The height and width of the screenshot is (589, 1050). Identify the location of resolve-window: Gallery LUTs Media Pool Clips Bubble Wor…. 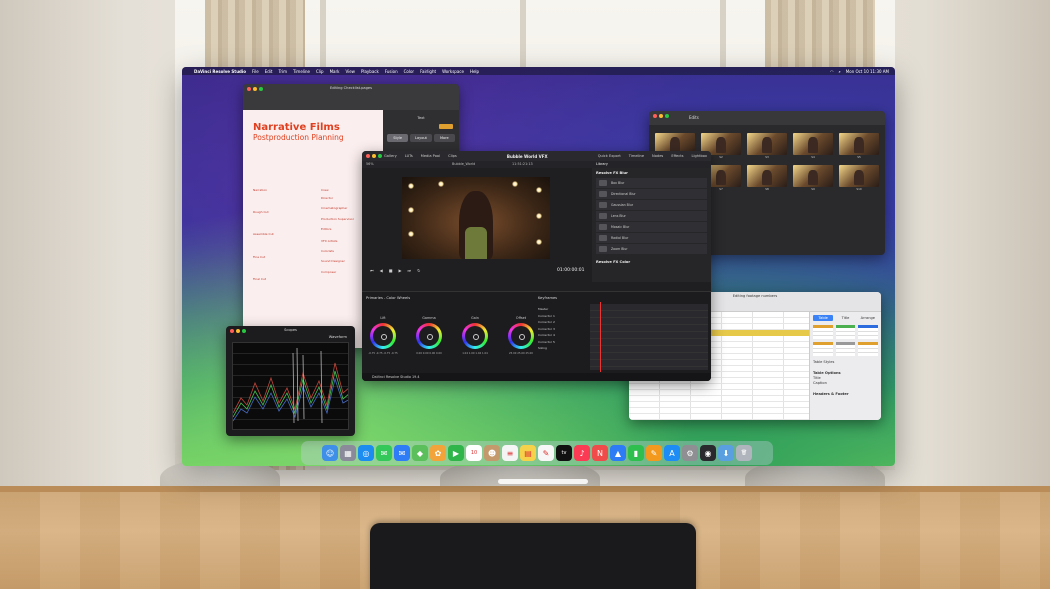
(536, 266).